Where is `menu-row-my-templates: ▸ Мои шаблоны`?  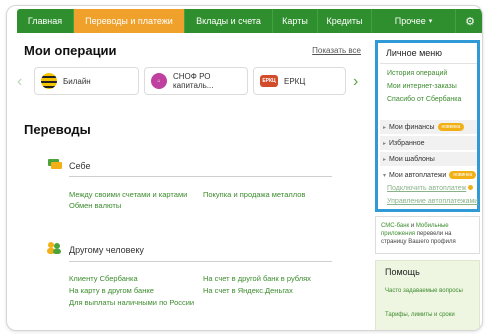
menu-row-my-templates: ▸ Мои шаблоны is located at coordinates (428, 159).